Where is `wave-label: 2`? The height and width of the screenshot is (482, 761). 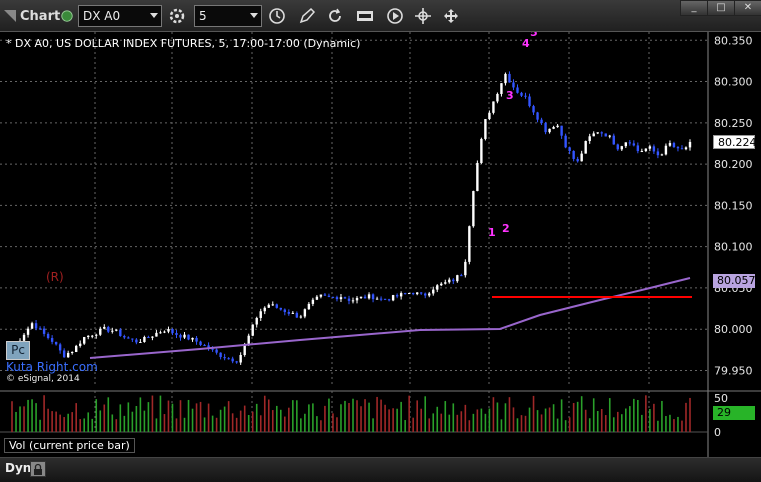 wave-label: 2 is located at coordinates (506, 228).